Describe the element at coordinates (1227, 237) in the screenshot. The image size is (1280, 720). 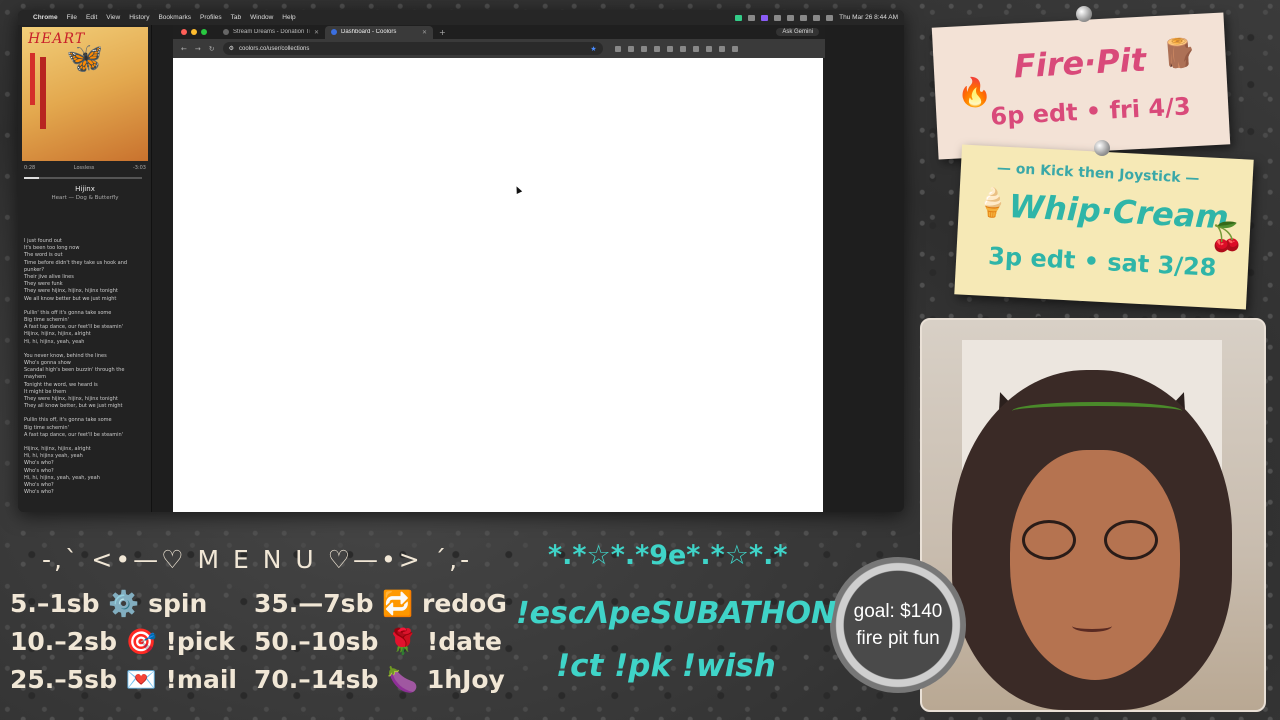
I see `cherry-icon: 🍒` at that location.